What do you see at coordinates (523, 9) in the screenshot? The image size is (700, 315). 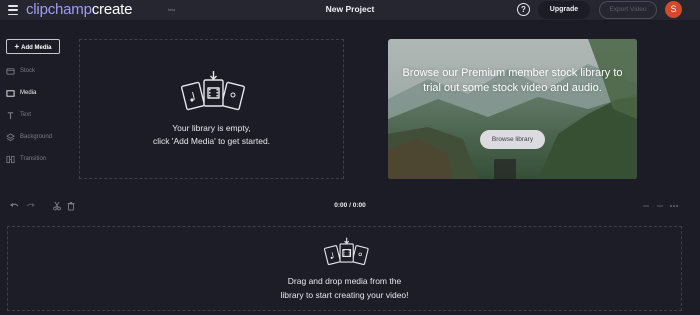 I see `help-icon: ?` at bounding box center [523, 9].